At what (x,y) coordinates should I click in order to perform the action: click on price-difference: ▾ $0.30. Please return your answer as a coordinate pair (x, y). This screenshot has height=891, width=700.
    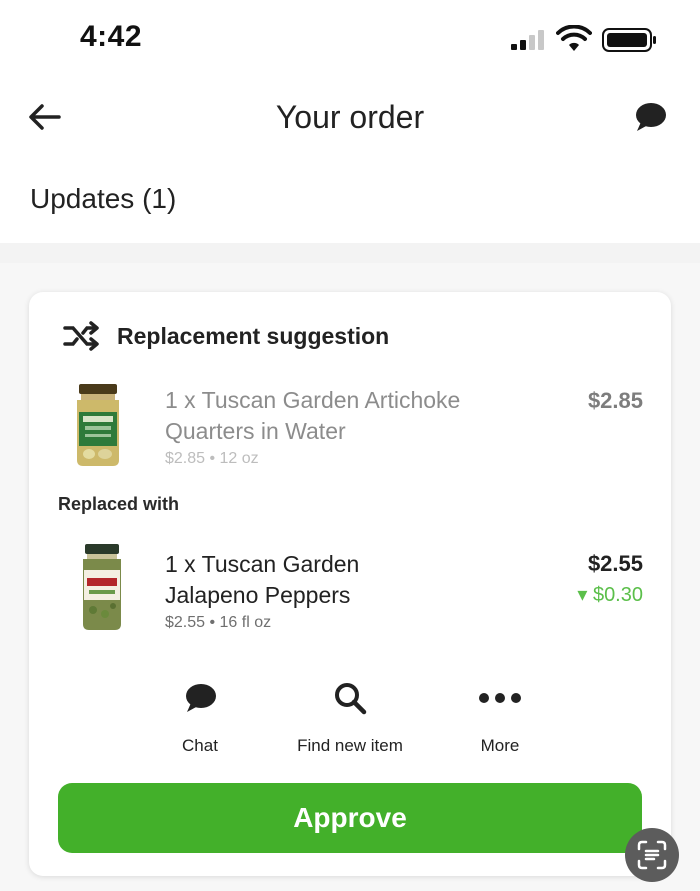
    Looking at the image, I should click on (610, 595).